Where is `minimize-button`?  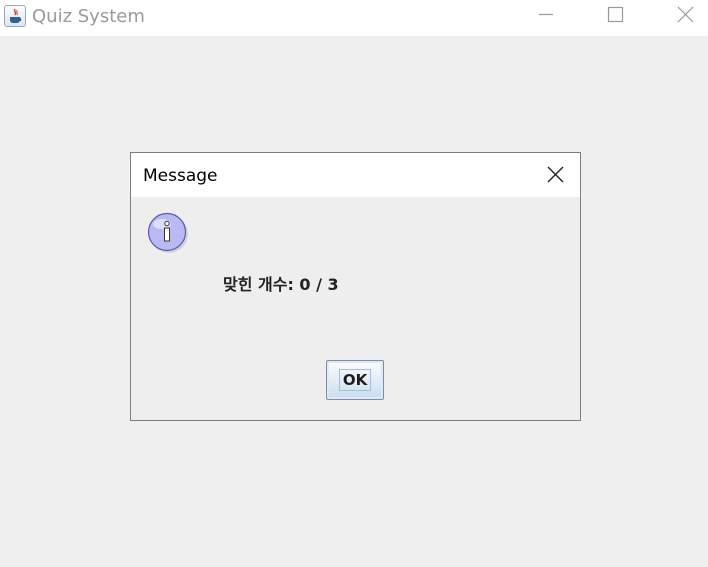
minimize-button is located at coordinates (546, 16).